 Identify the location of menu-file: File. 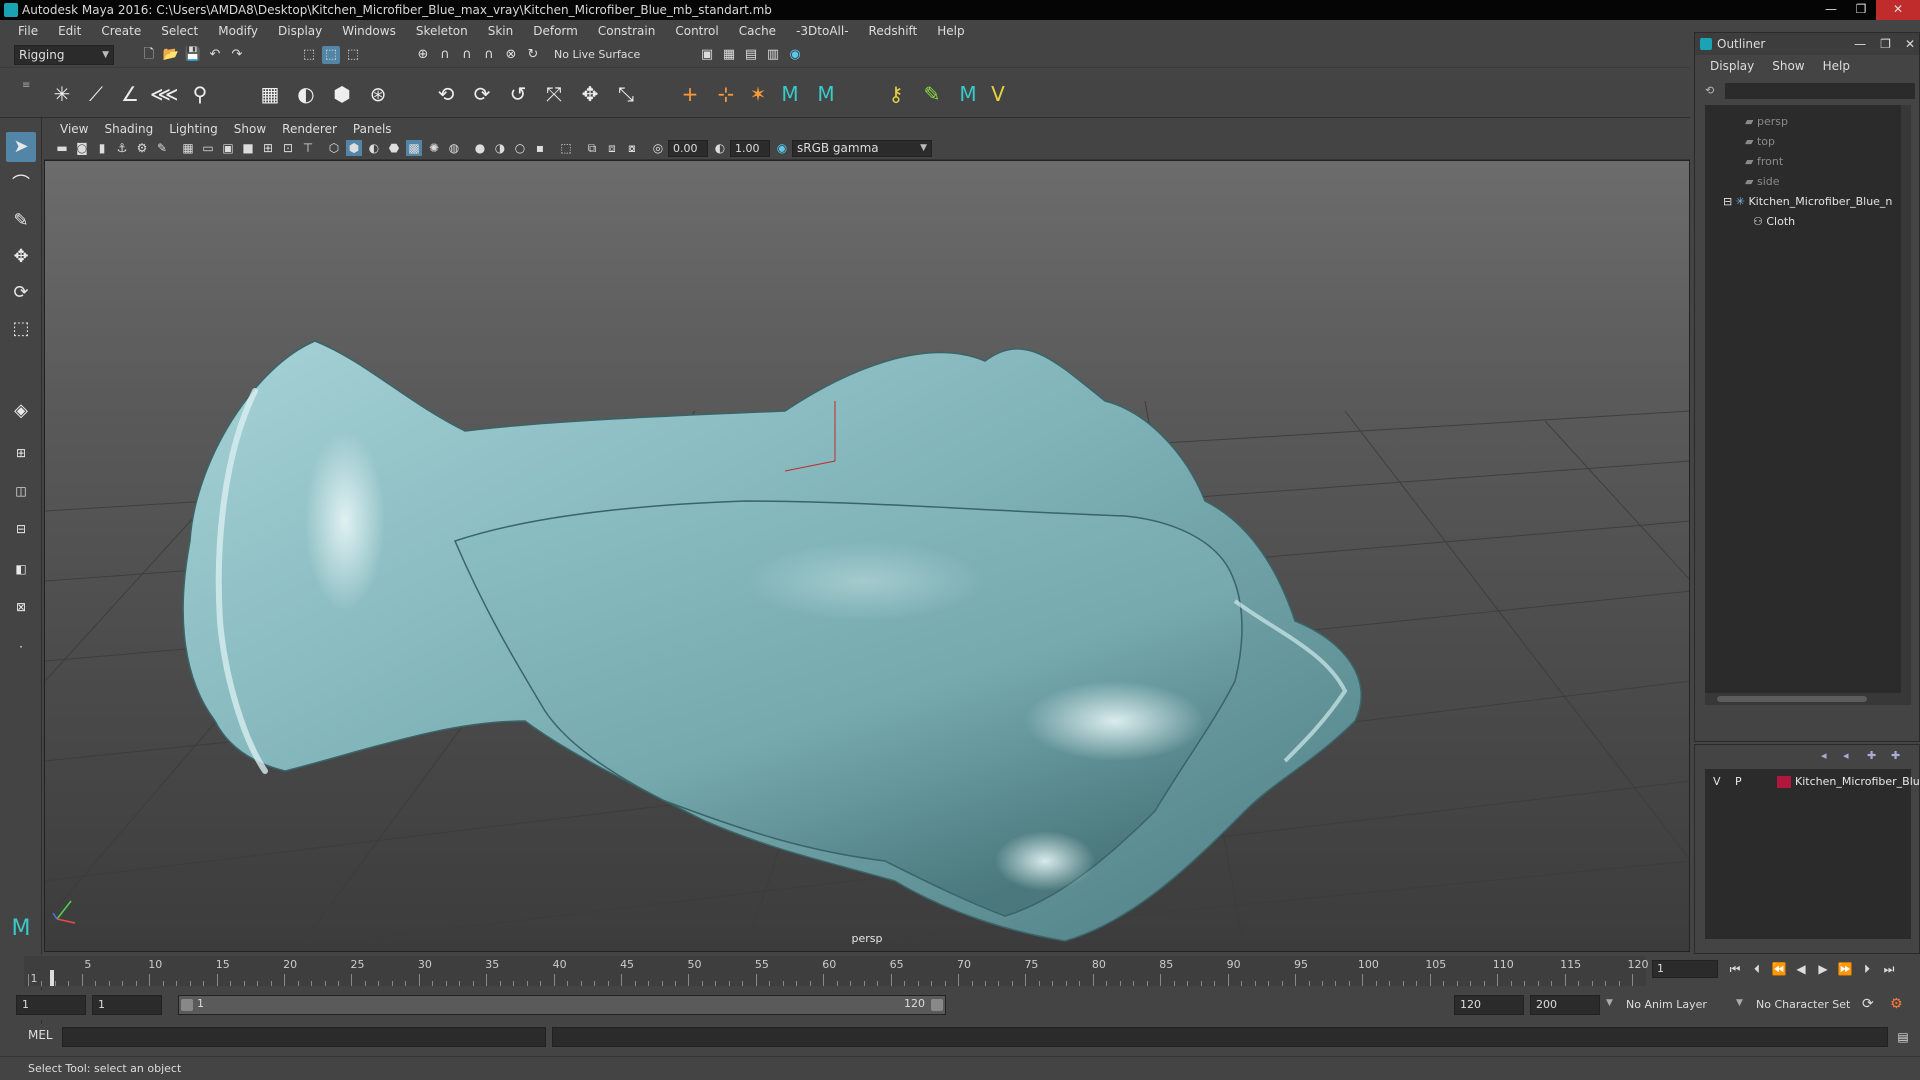
(28, 31).